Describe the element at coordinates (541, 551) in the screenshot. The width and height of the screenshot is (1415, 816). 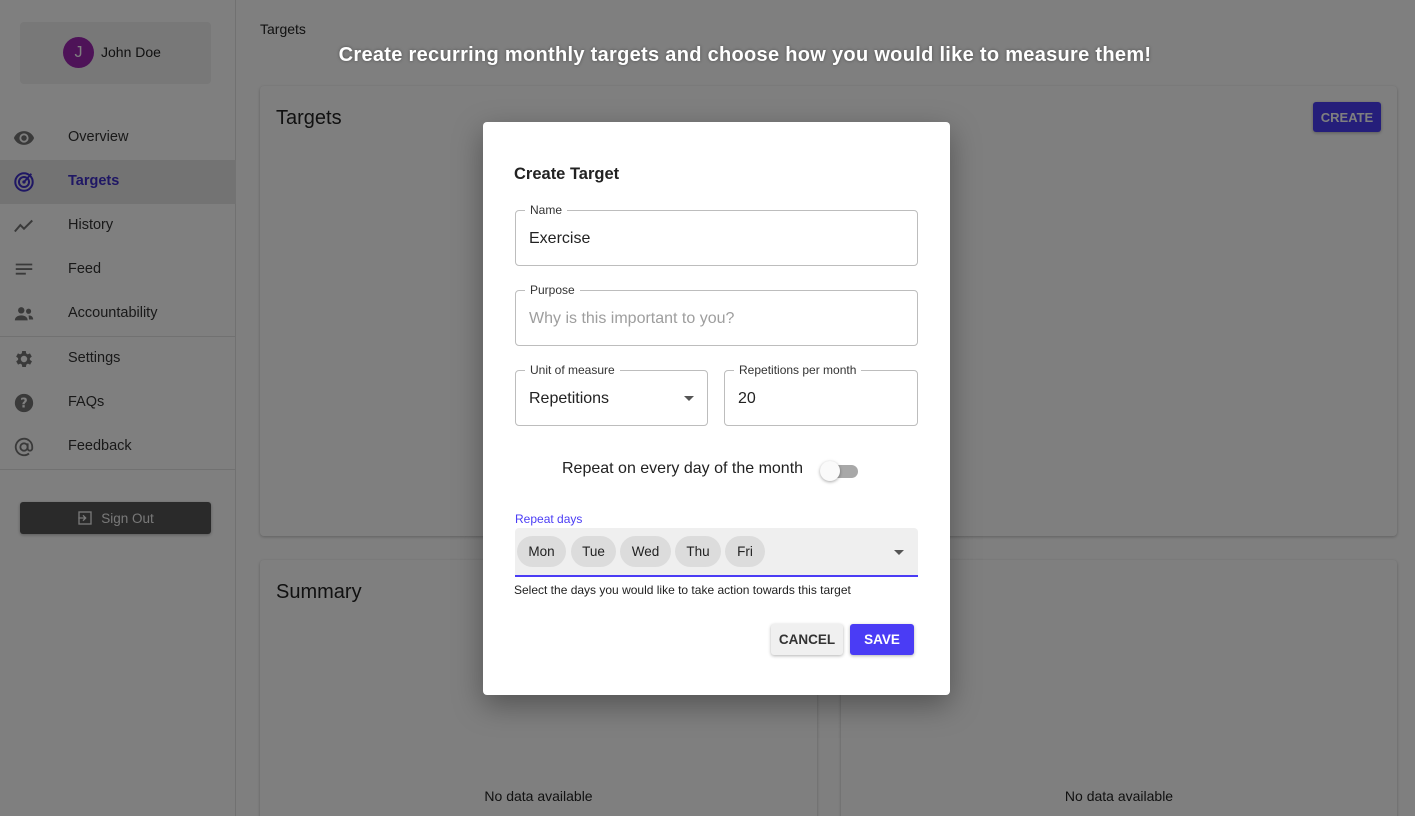
I see `day-chip: Mon` at that location.